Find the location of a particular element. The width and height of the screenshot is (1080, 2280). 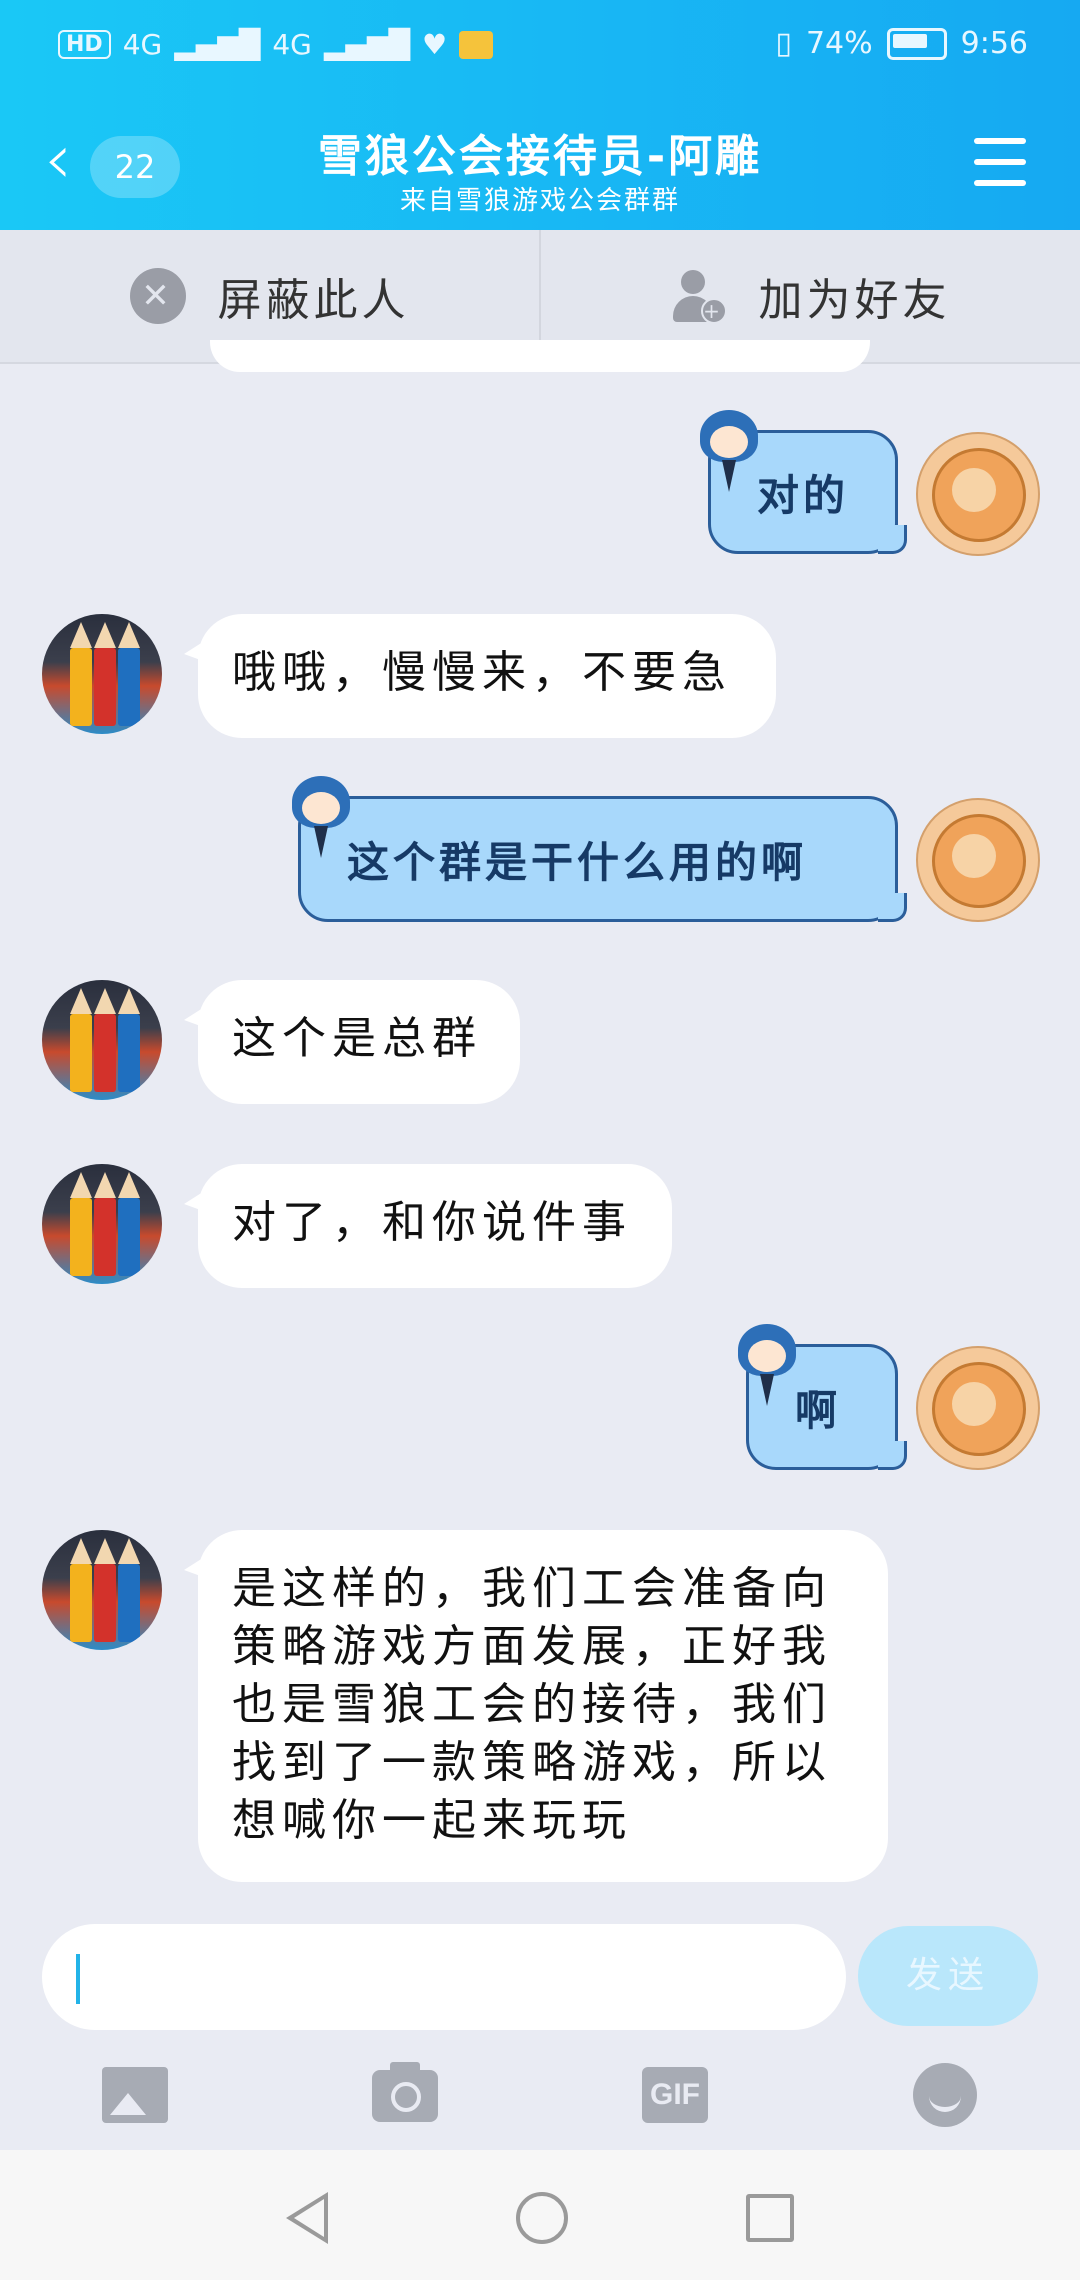

clock: 9:56 is located at coordinates (994, 43).